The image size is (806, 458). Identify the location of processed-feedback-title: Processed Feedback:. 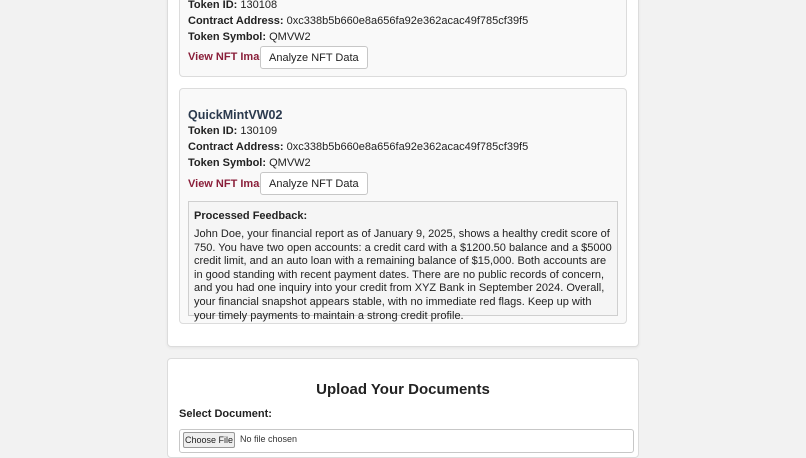
(251, 216).